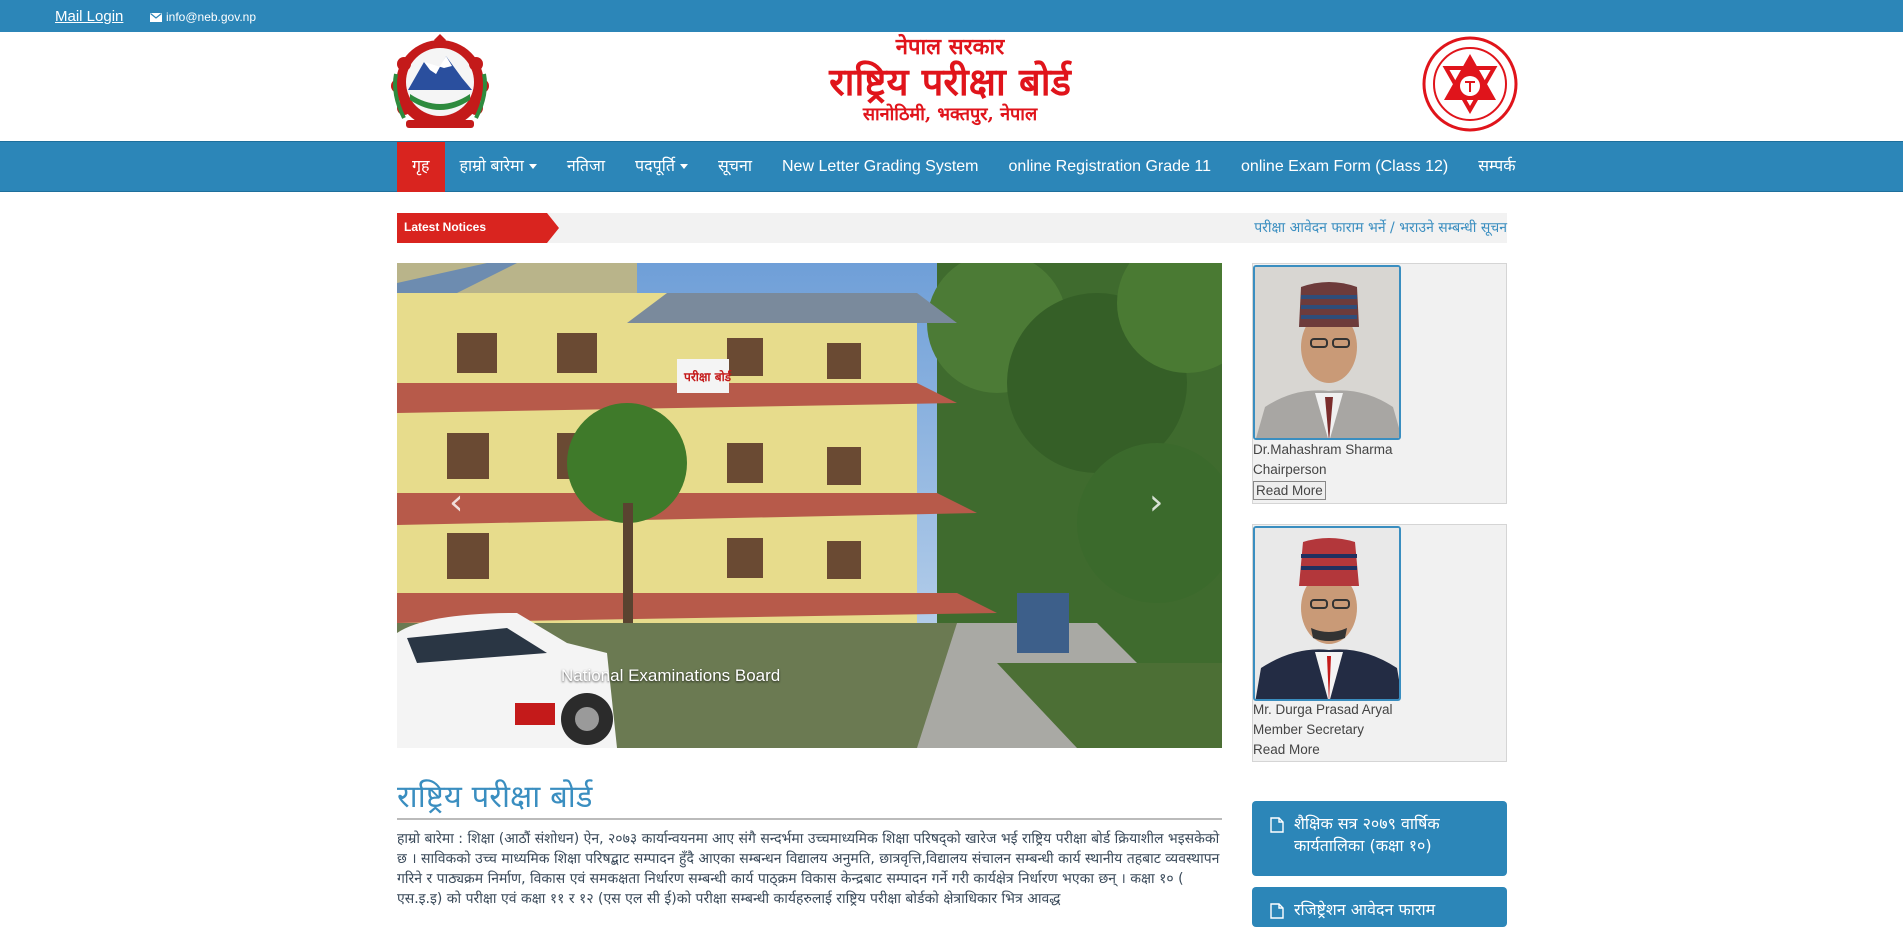 The height and width of the screenshot is (927, 1903). Describe the element at coordinates (478, 228) in the screenshot. I see `latest-notices-label: Latest Notices` at that location.